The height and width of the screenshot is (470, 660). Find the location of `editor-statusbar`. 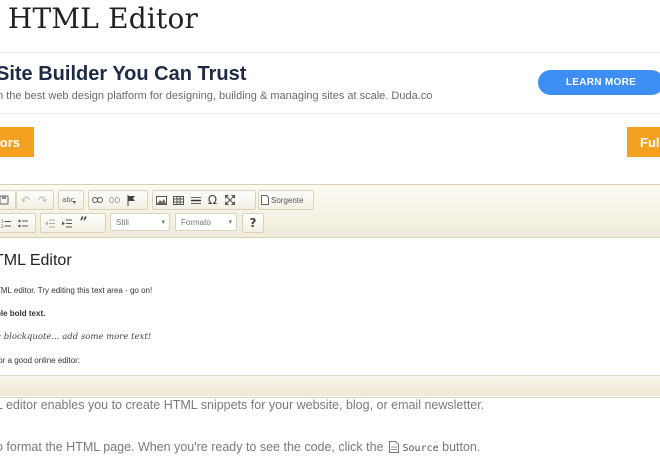

editor-statusbar is located at coordinates (330, 385).